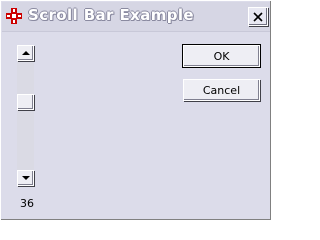 This screenshot has height=240, width=320. Describe the element at coordinates (221, 90) in the screenshot. I see `cancel-button: Cancel` at that location.